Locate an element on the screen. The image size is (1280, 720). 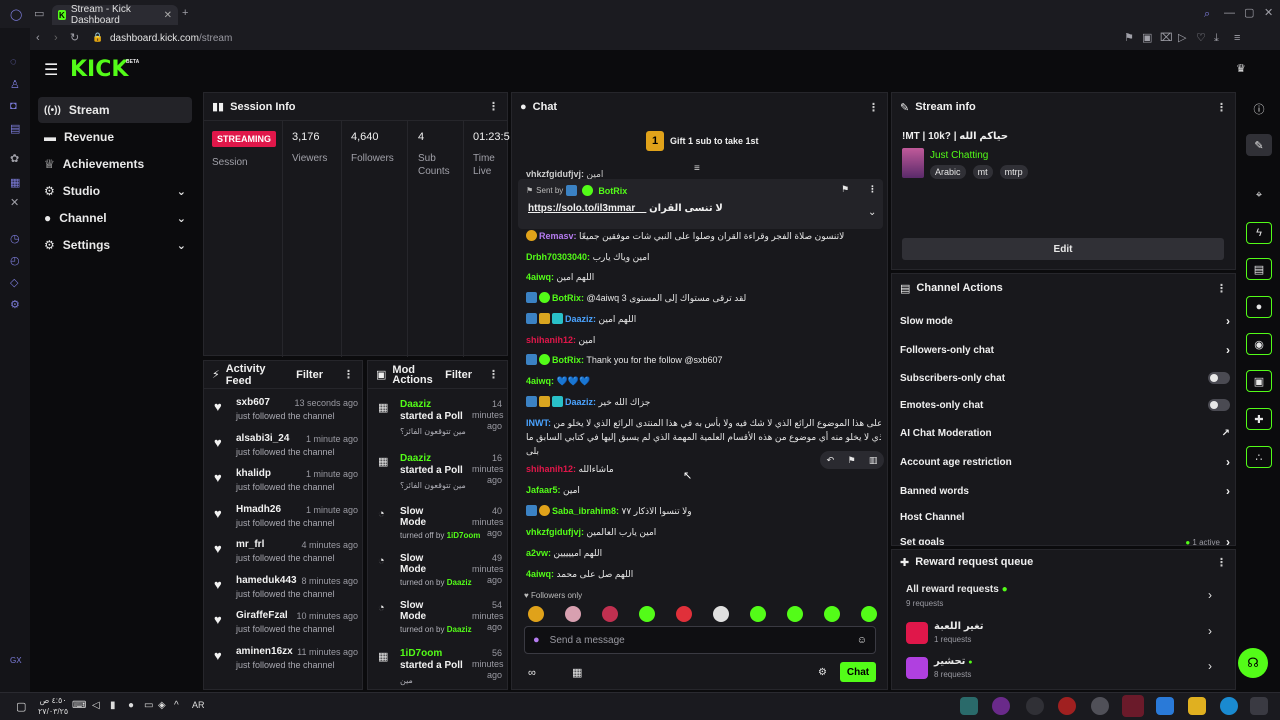
document-icon: ▤ is located at coordinates (1259, 269).